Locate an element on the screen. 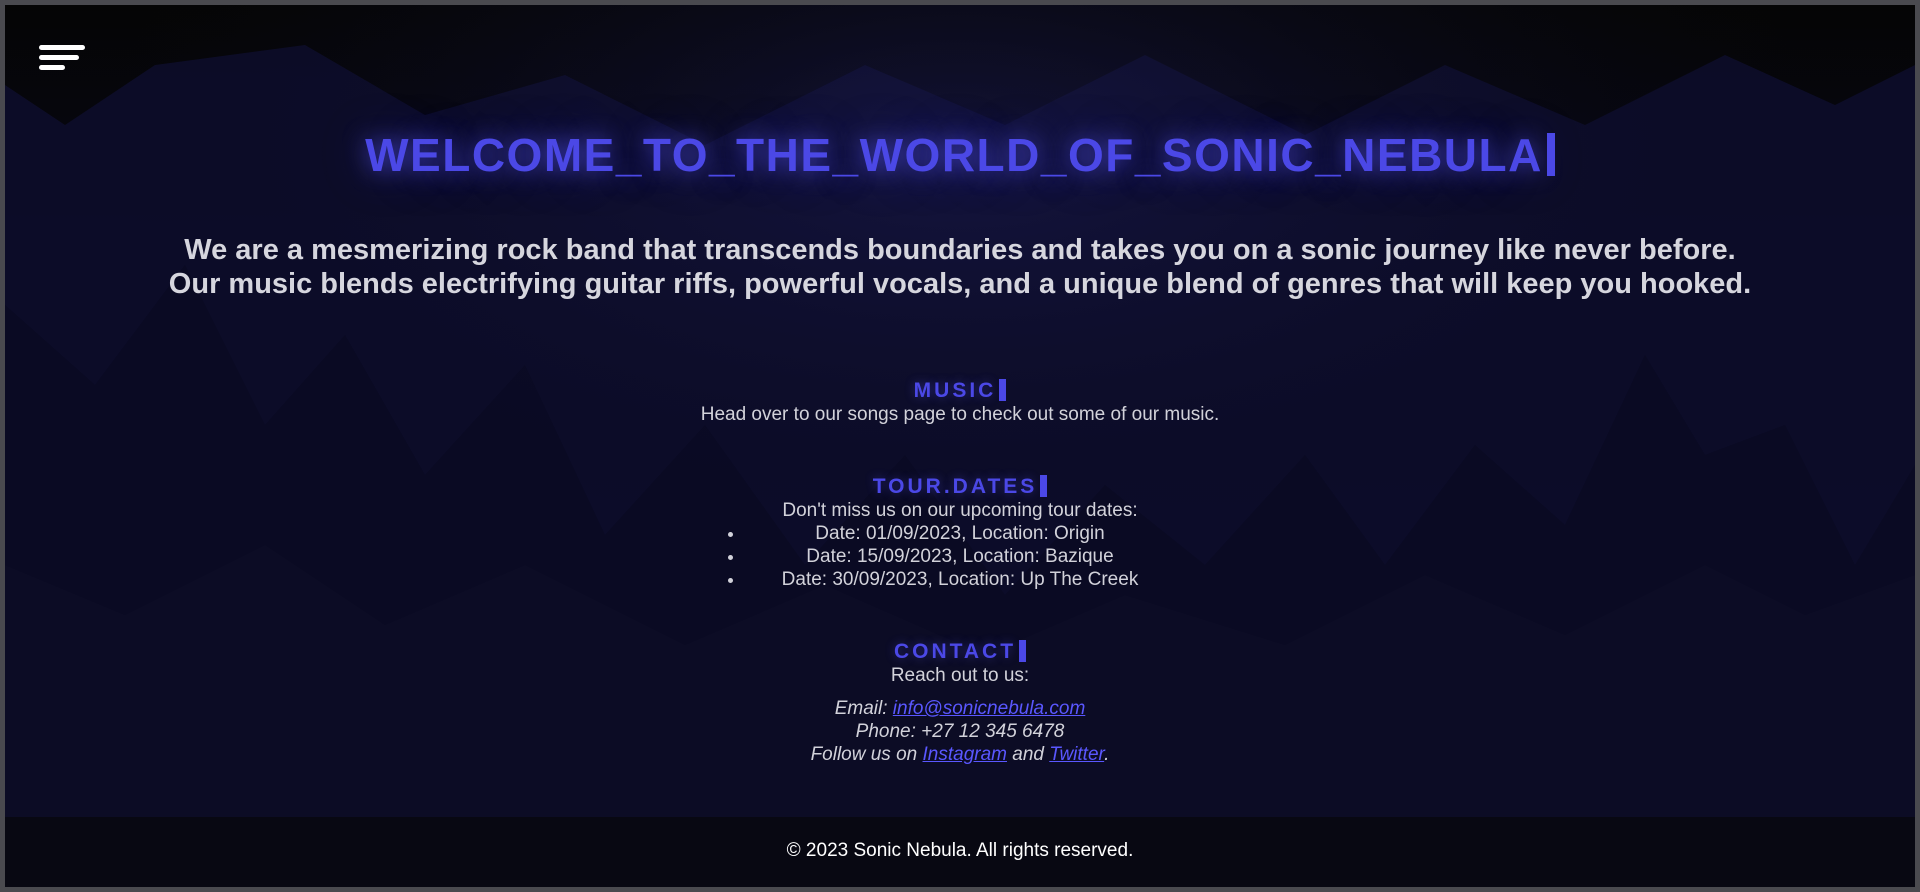  tour-heading-text: TOUR.DATES is located at coordinates (955, 486).